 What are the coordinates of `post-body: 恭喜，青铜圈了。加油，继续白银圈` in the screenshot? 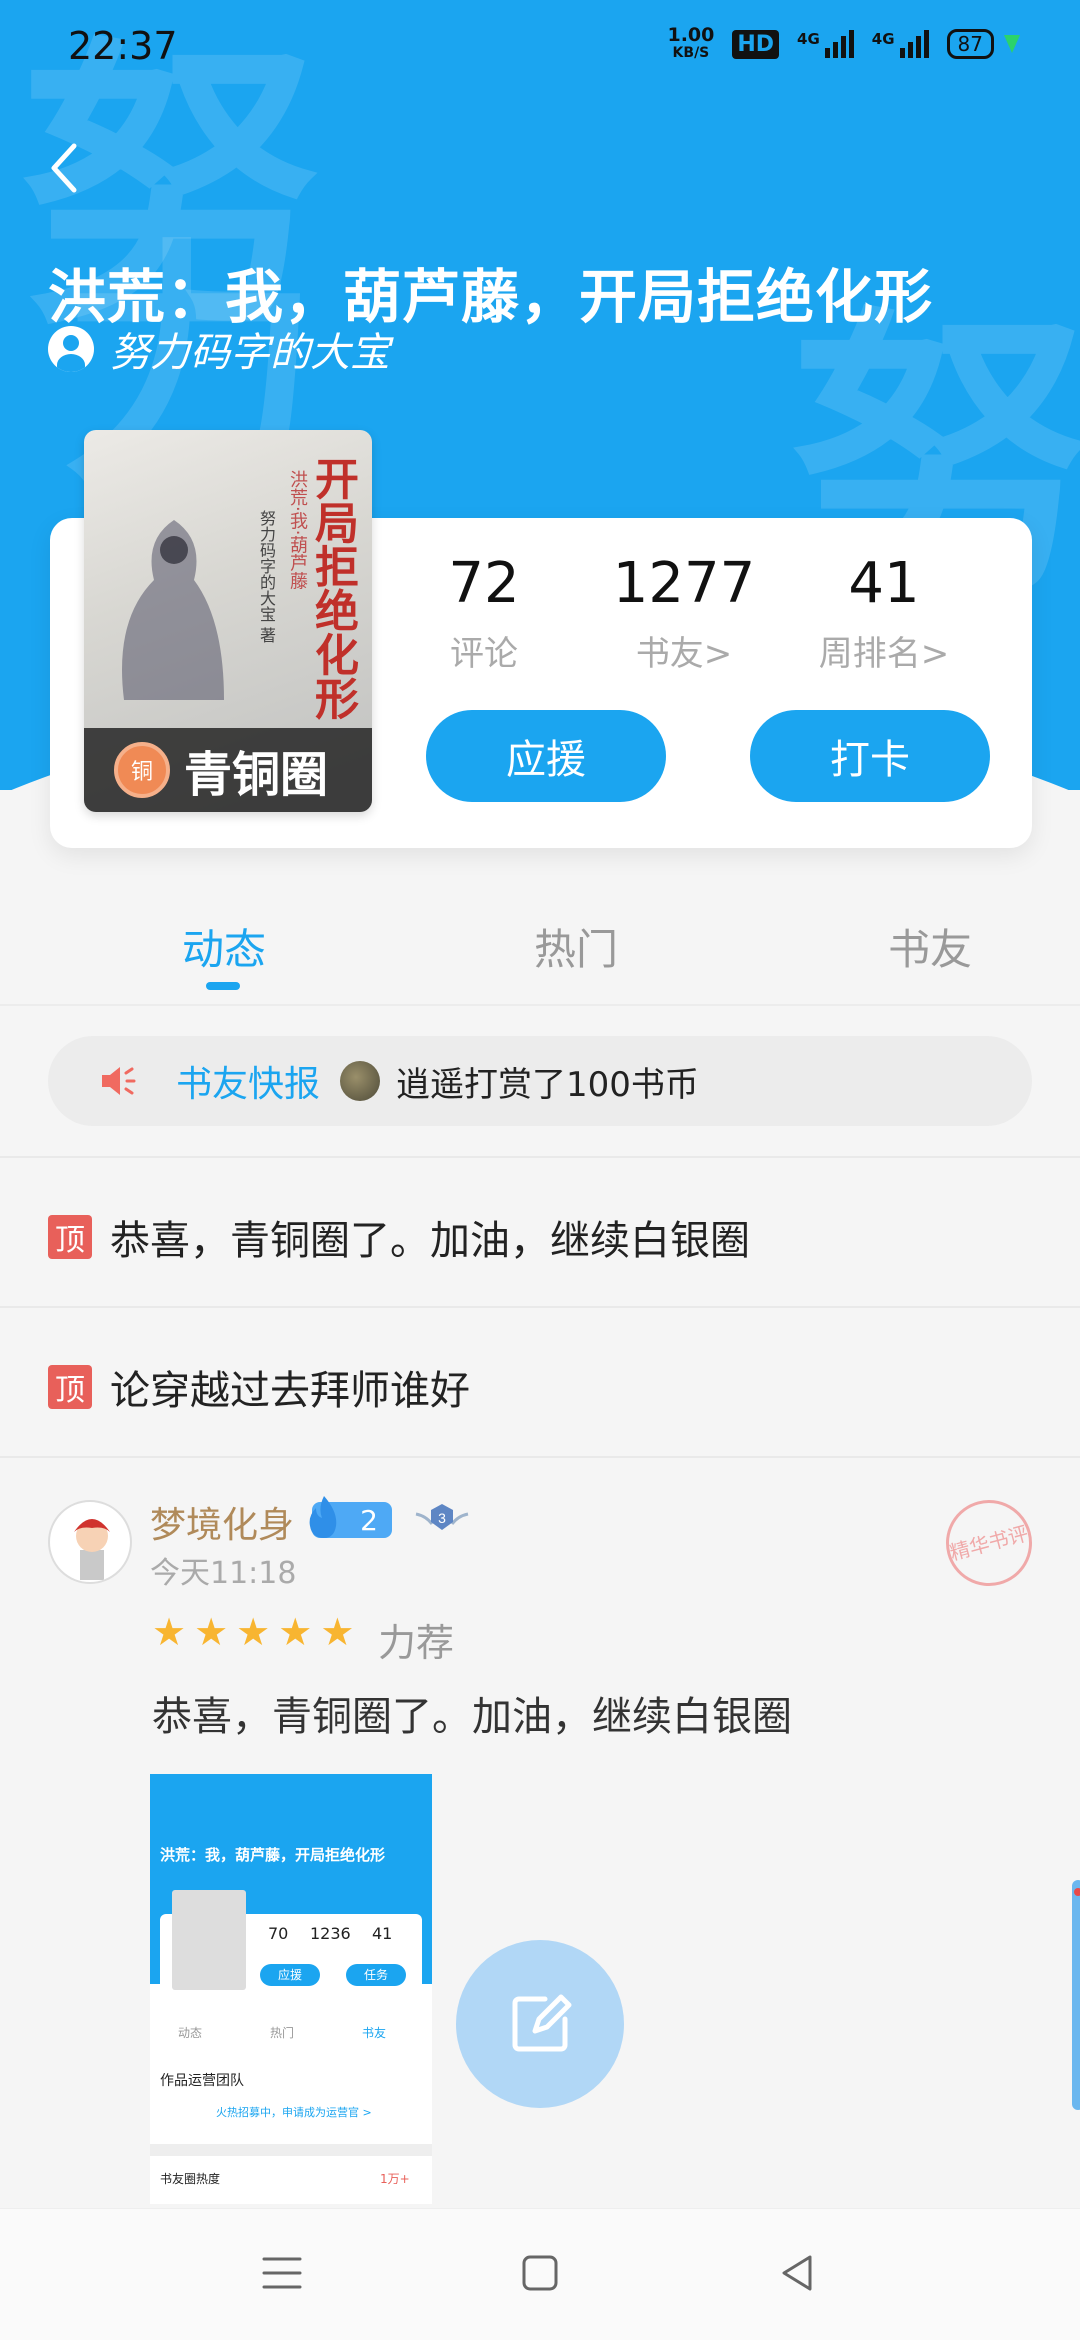 It's located at (472, 1717).